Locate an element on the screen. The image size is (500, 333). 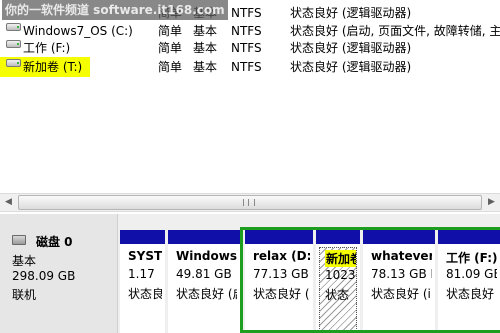
partition-status: 状态良 is located at coordinates (145, 294).